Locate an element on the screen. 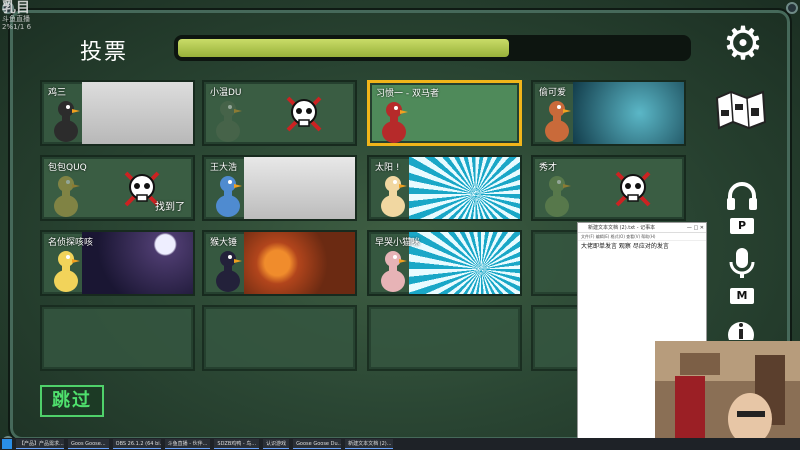  stream-watermark: 乳目 斗鱼直播 2%1/1 6 is located at coordinates (22, 16).